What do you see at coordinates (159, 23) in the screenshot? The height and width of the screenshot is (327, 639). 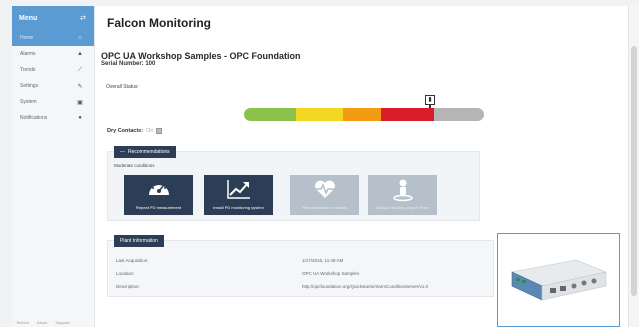 I see `page-title: Falcon Monitoring` at bounding box center [159, 23].